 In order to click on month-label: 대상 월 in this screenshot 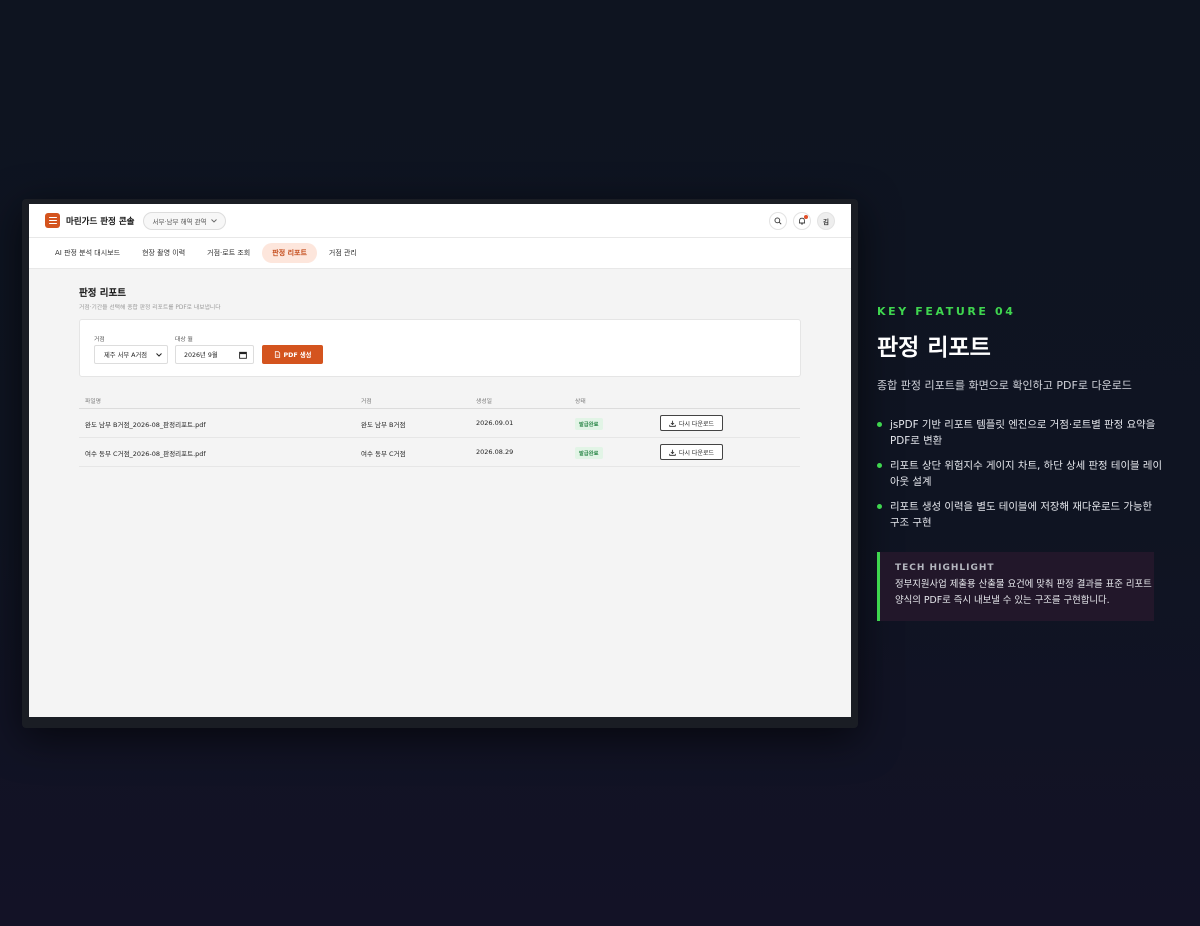, I will do `click(184, 340)`.